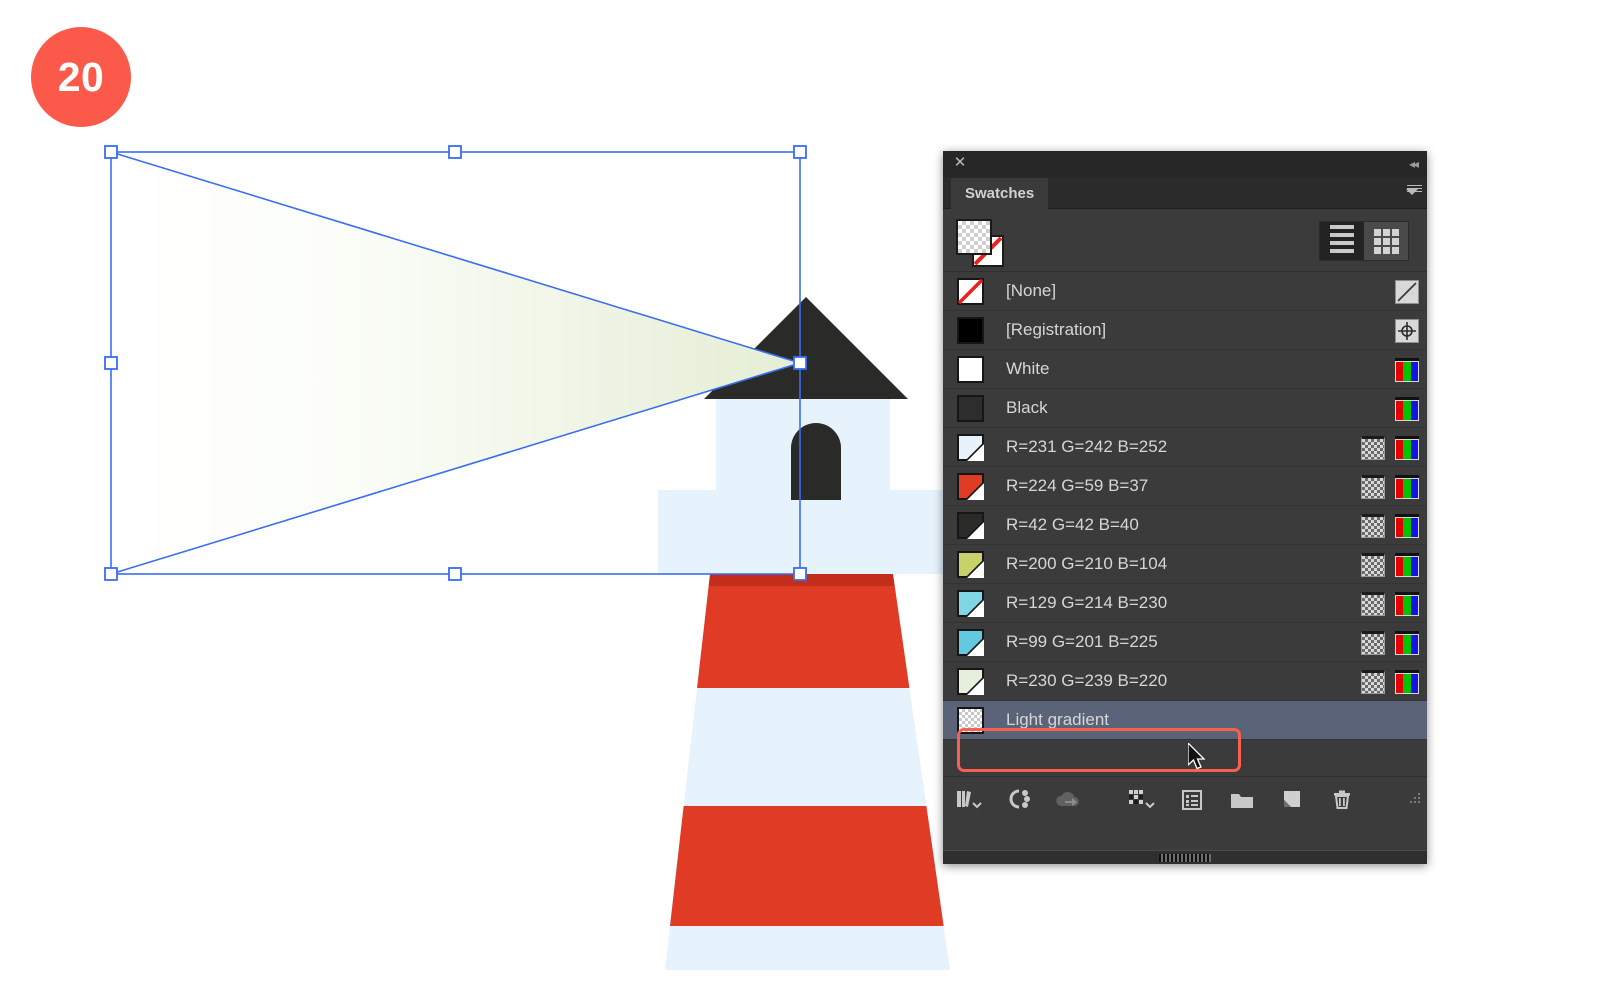  I want to click on step-number-badge: 20, so click(81, 77).